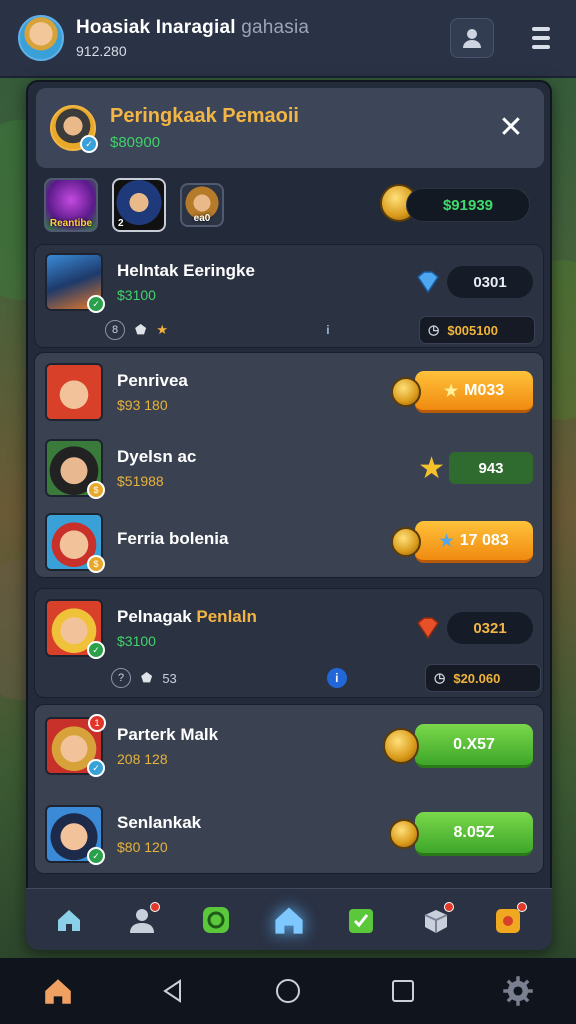 The height and width of the screenshot is (1024, 576). Describe the element at coordinates (490, 628) in the screenshot. I see `entry-score: 0321` at that location.